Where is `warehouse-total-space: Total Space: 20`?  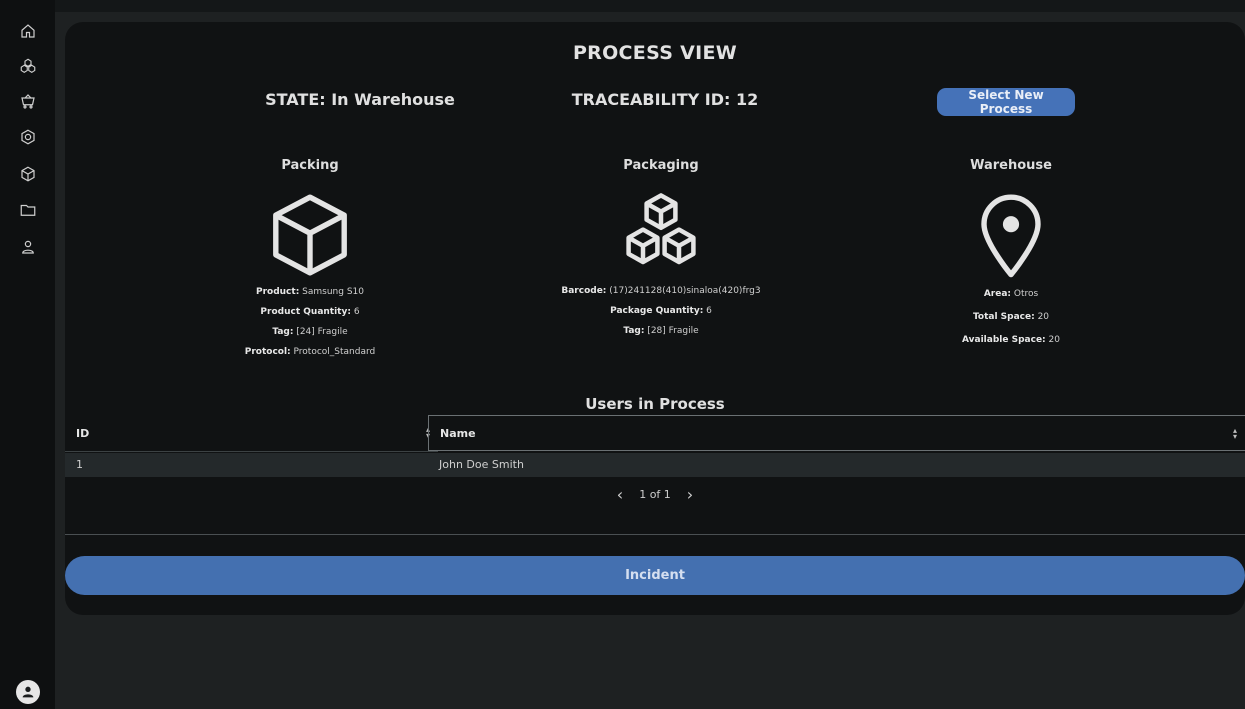 warehouse-total-space: Total Space: 20 is located at coordinates (1011, 317).